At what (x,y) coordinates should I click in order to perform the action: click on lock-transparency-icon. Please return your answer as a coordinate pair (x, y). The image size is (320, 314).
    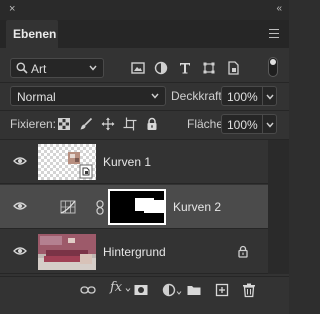
    Looking at the image, I should click on (64, 124).